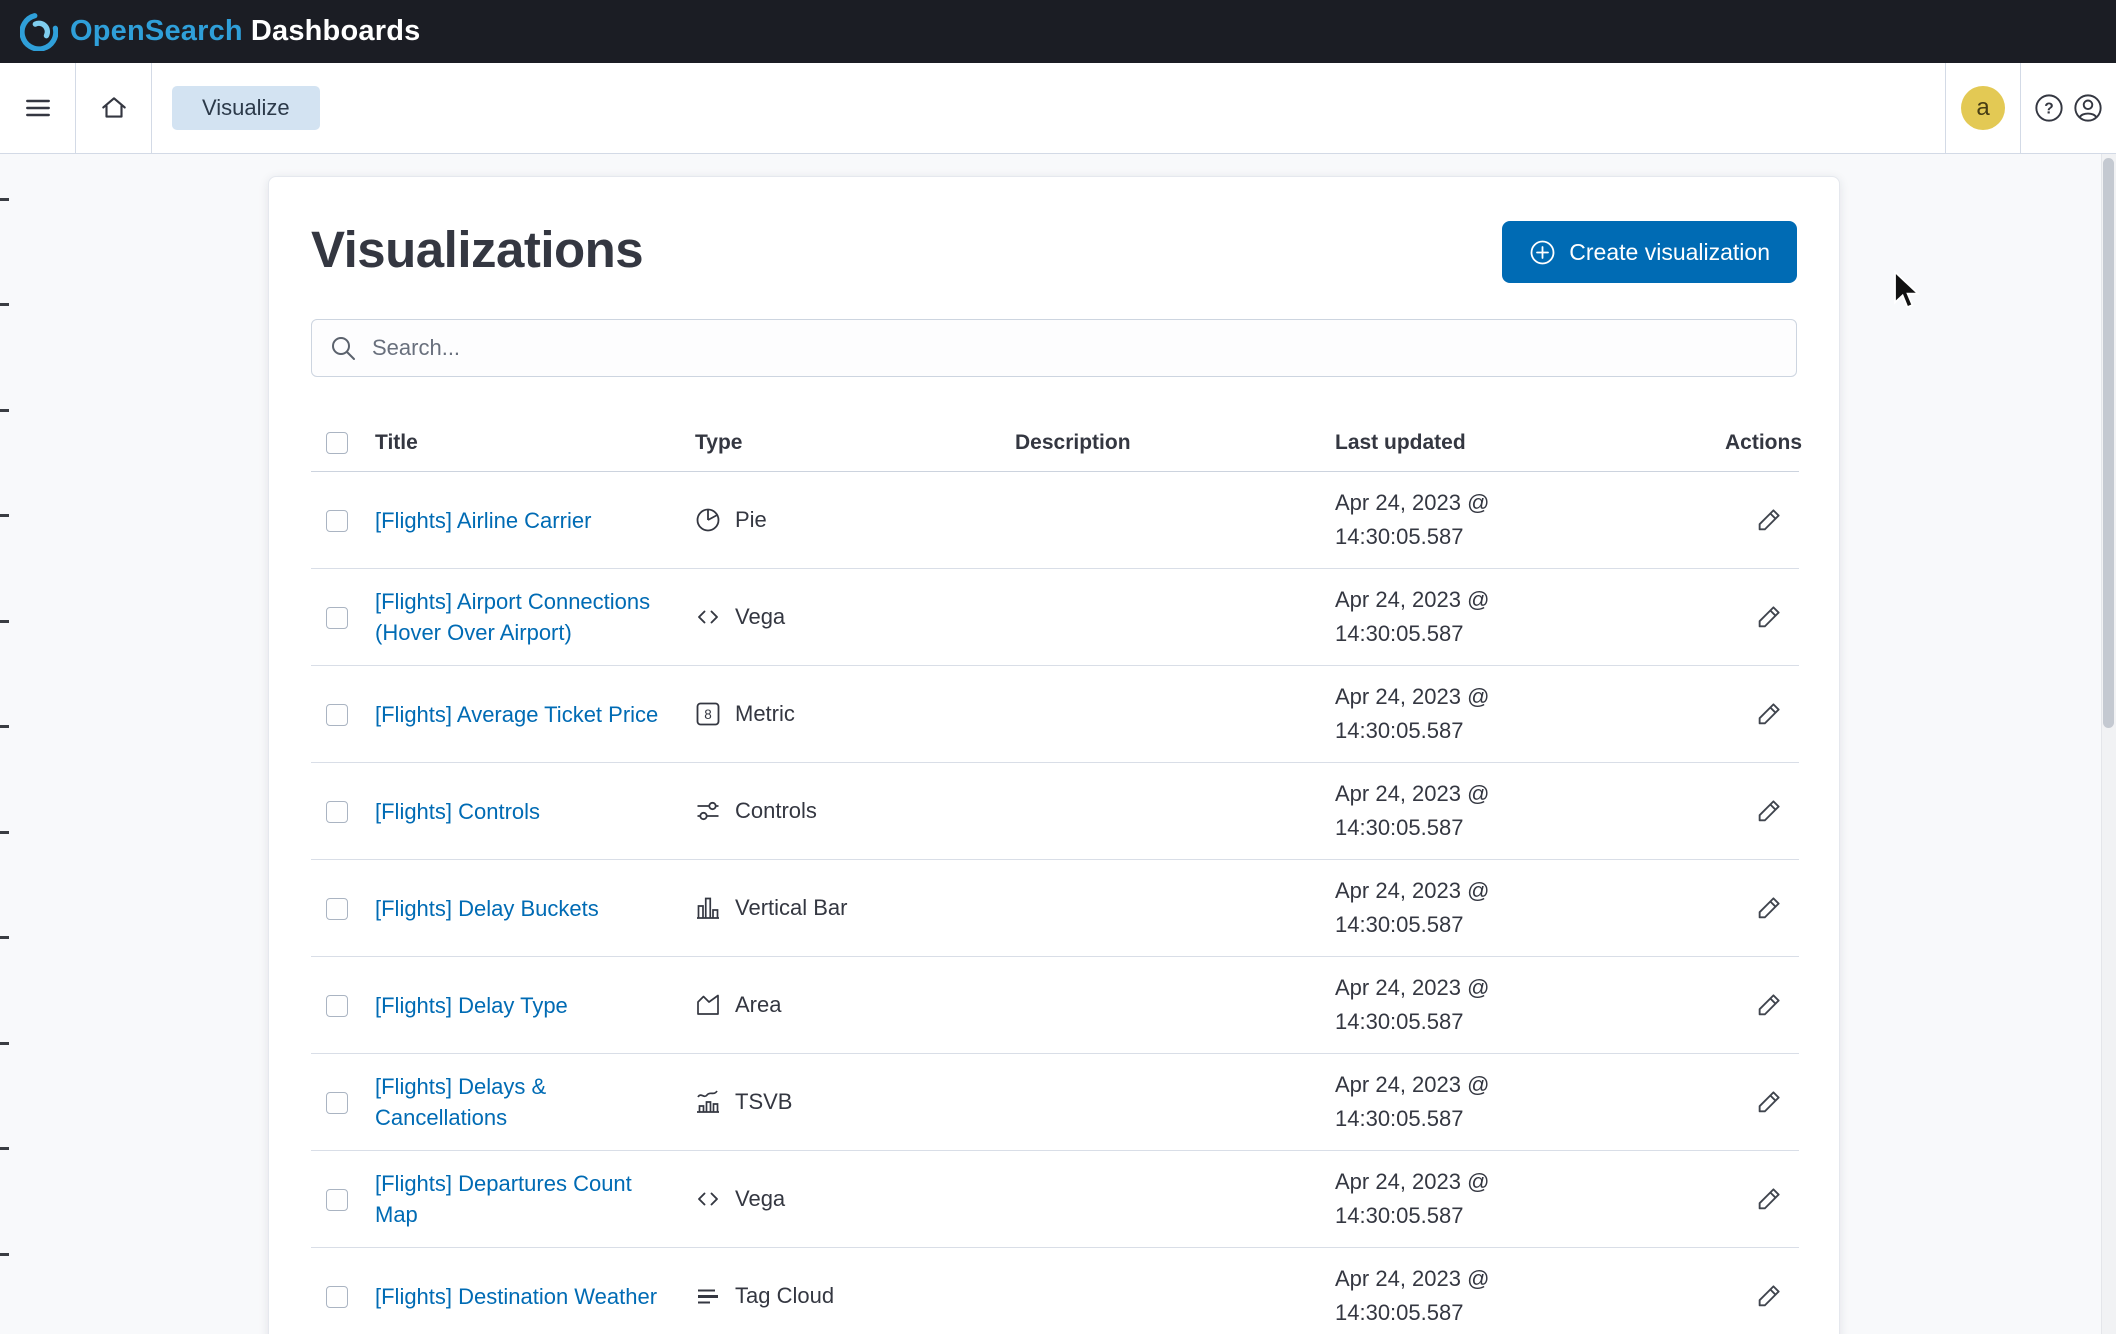 This screenshot has height=1334, width=2116. Describe the element at coordinates (2088, 108) in the screenshot. I see `account-button` at that location.